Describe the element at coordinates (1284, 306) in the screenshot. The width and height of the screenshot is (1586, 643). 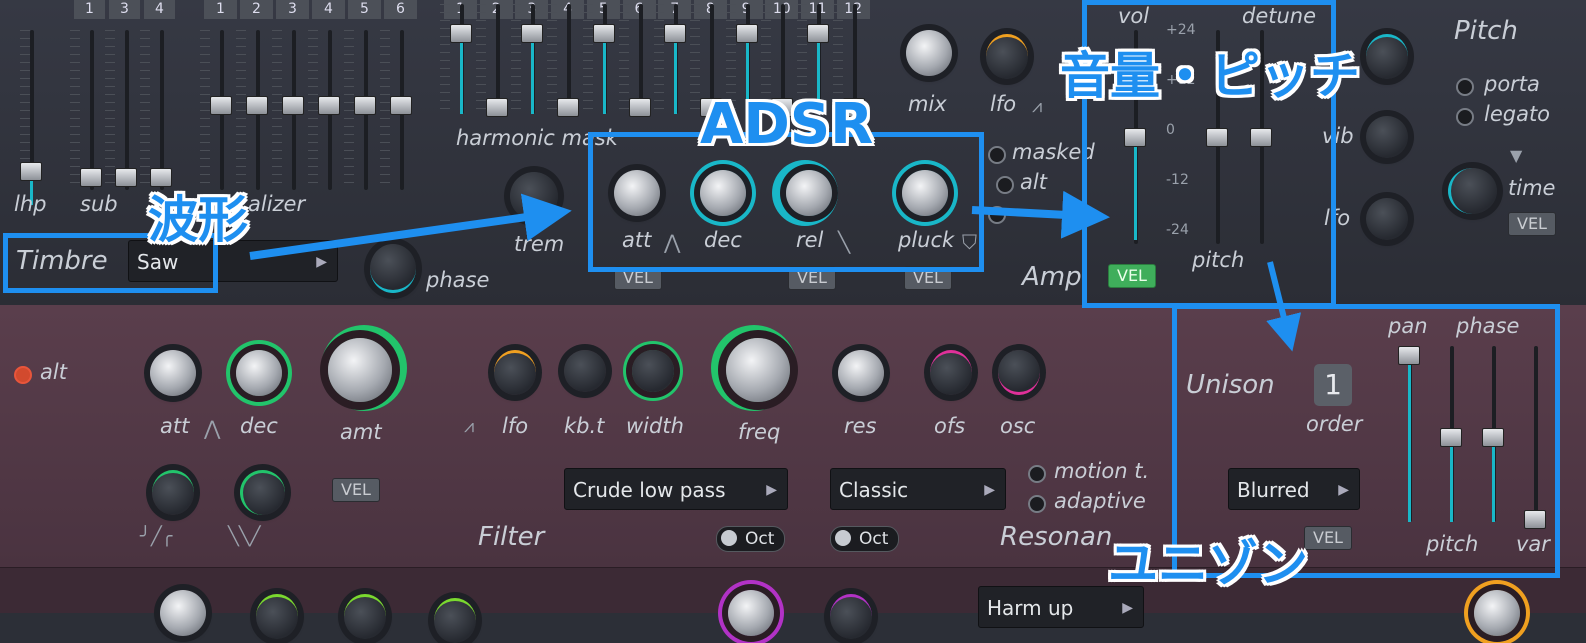
I see `arrow-to-unison` at that location.